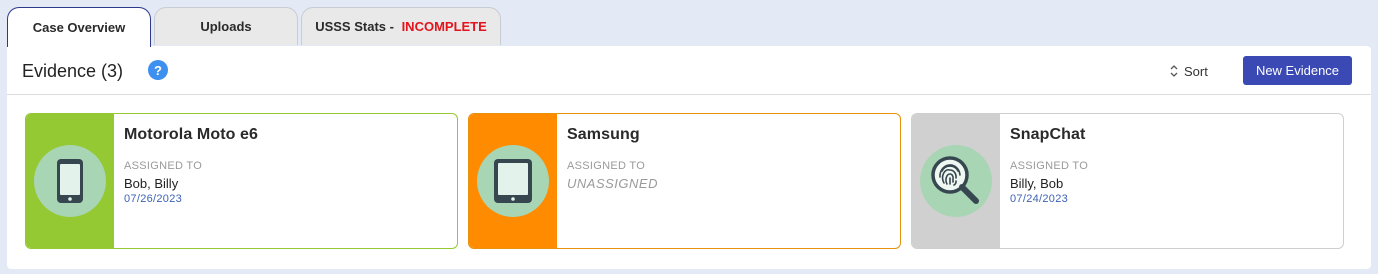  Describe the element at coordinates (1174, 71) in the screenshot. I see `sort-icon` at that location.